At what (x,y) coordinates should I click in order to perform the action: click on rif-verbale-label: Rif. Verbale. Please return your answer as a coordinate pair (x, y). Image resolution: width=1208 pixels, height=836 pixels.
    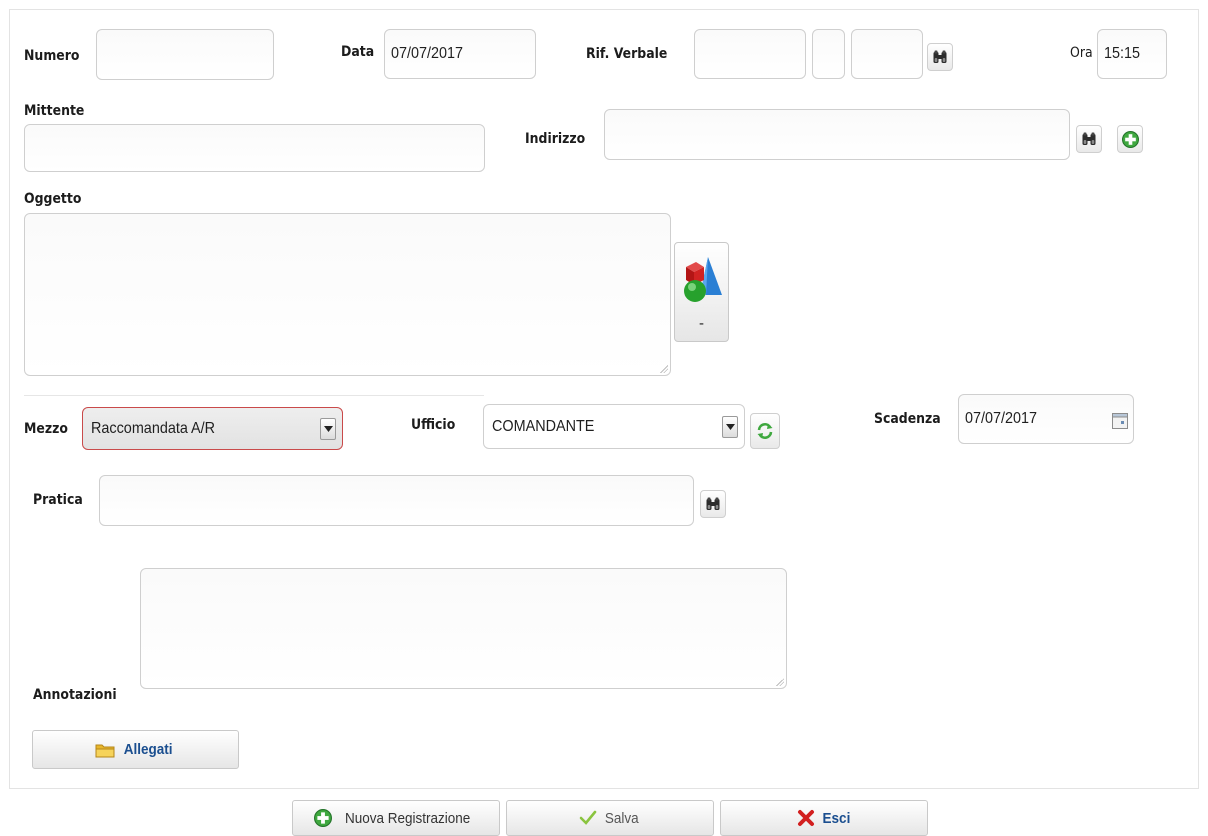
    Looking at the image, I should click on (627, 54).